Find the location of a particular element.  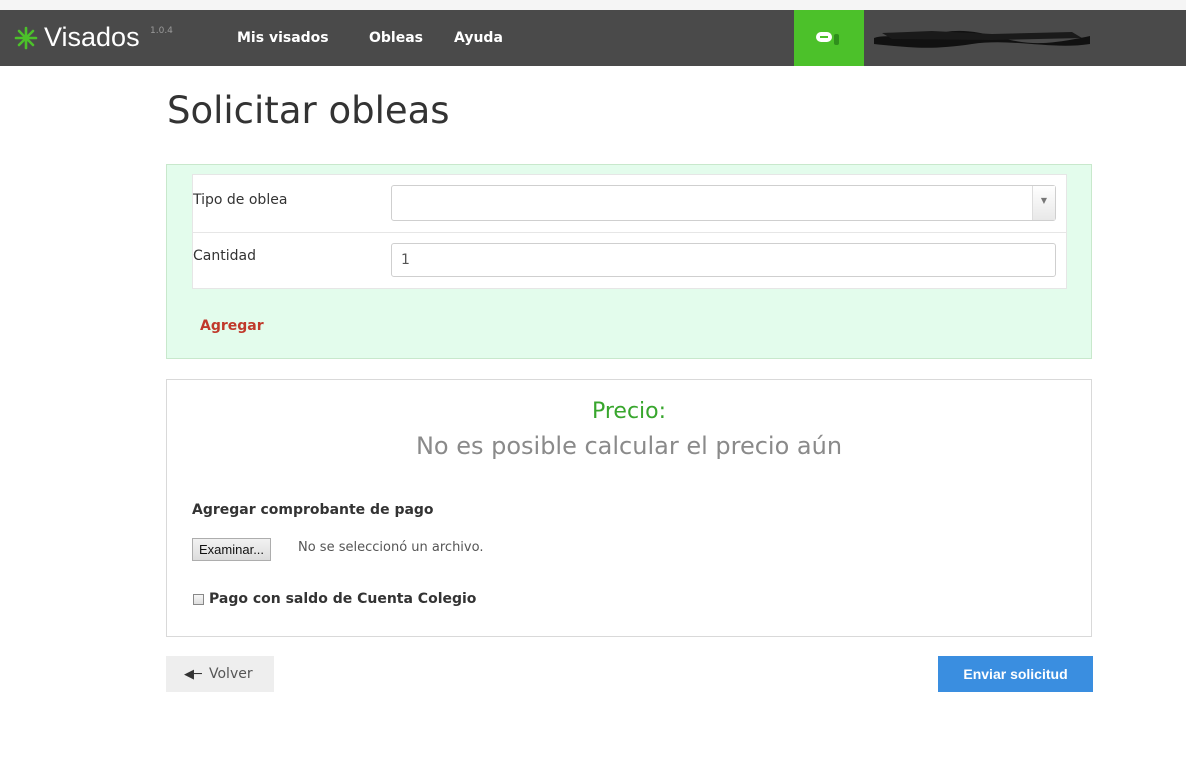

saldo-checkbox-label: Pago con saldo de Cuenta Colegio is located at coordinates (342, 599).